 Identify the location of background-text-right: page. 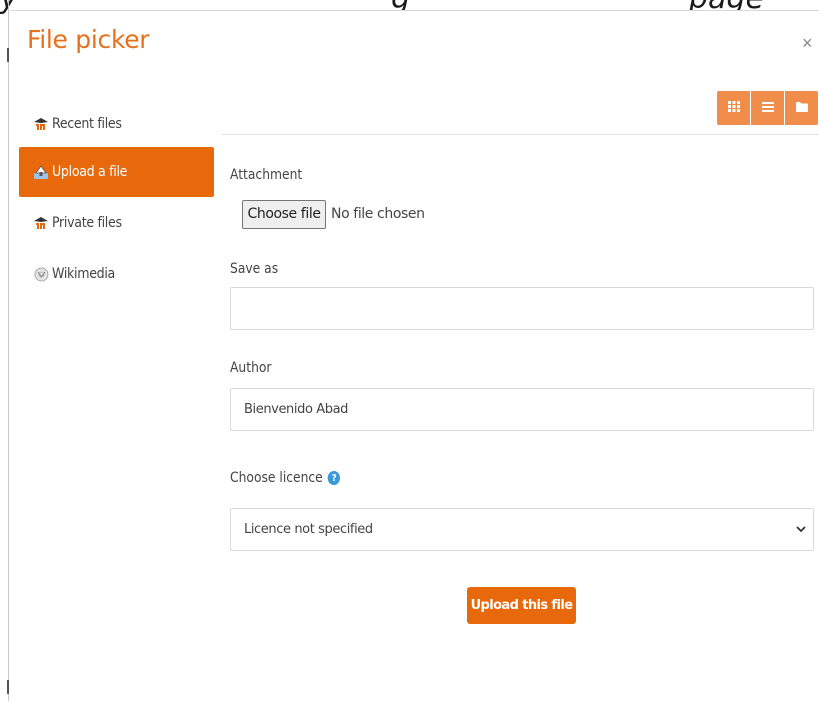
(726, 7).